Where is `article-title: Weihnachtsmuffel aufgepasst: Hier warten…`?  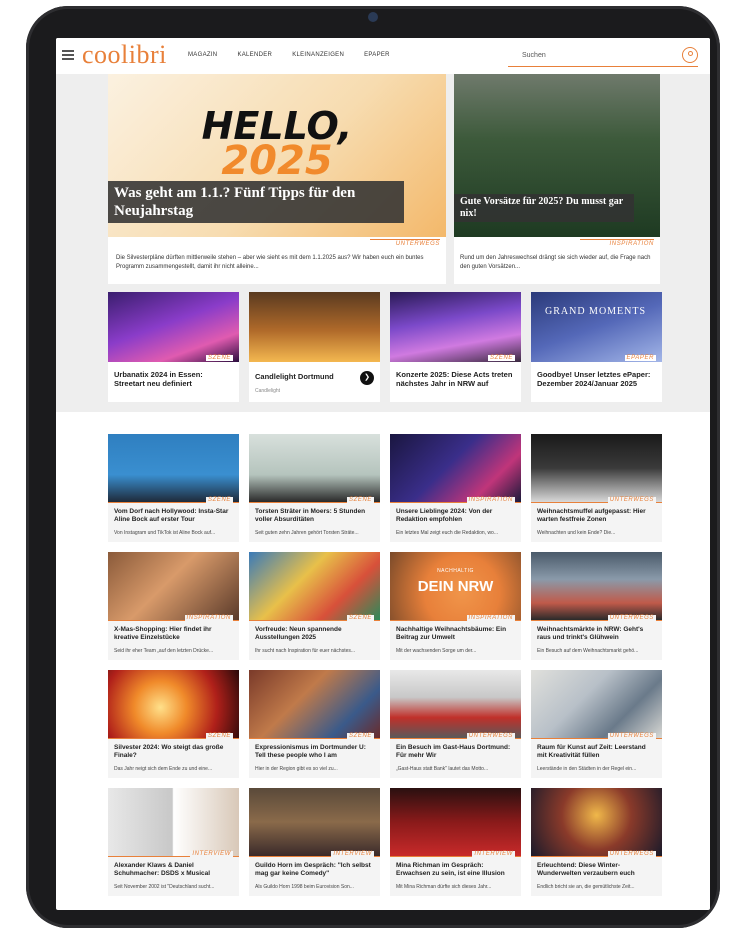 article-title: Weihnachtsmuffel aufgepasst: Hier warten… is located at coordinates (591, 515).